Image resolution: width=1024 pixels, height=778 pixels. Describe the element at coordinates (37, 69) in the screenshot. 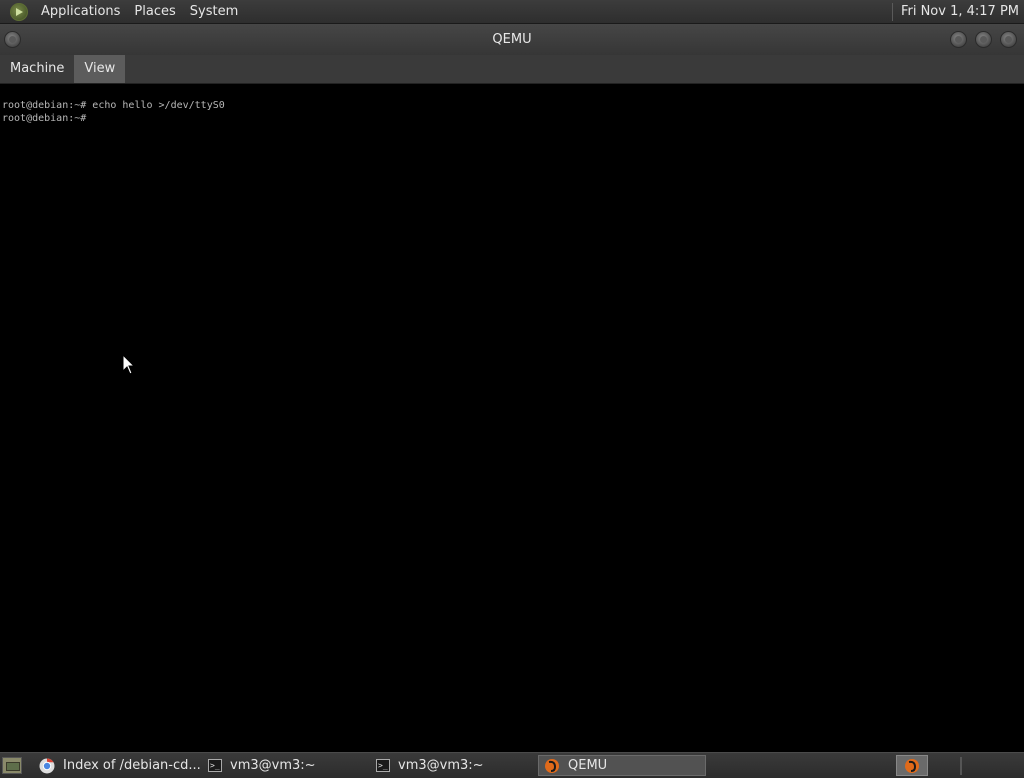

I see `menu-machine: Machine` at that location.